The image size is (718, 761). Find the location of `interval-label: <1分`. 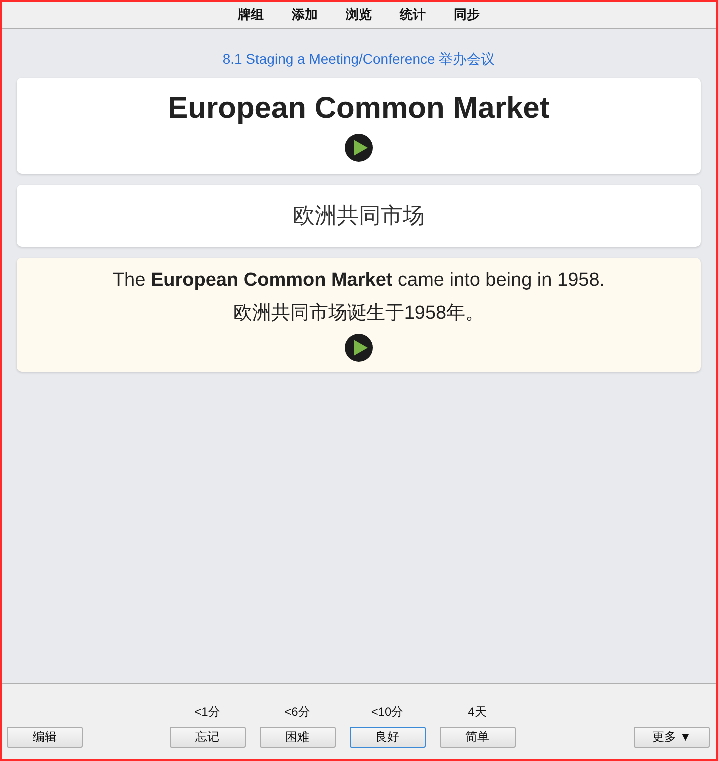

interval-label: <1分 is located at coordinates (207, 712).